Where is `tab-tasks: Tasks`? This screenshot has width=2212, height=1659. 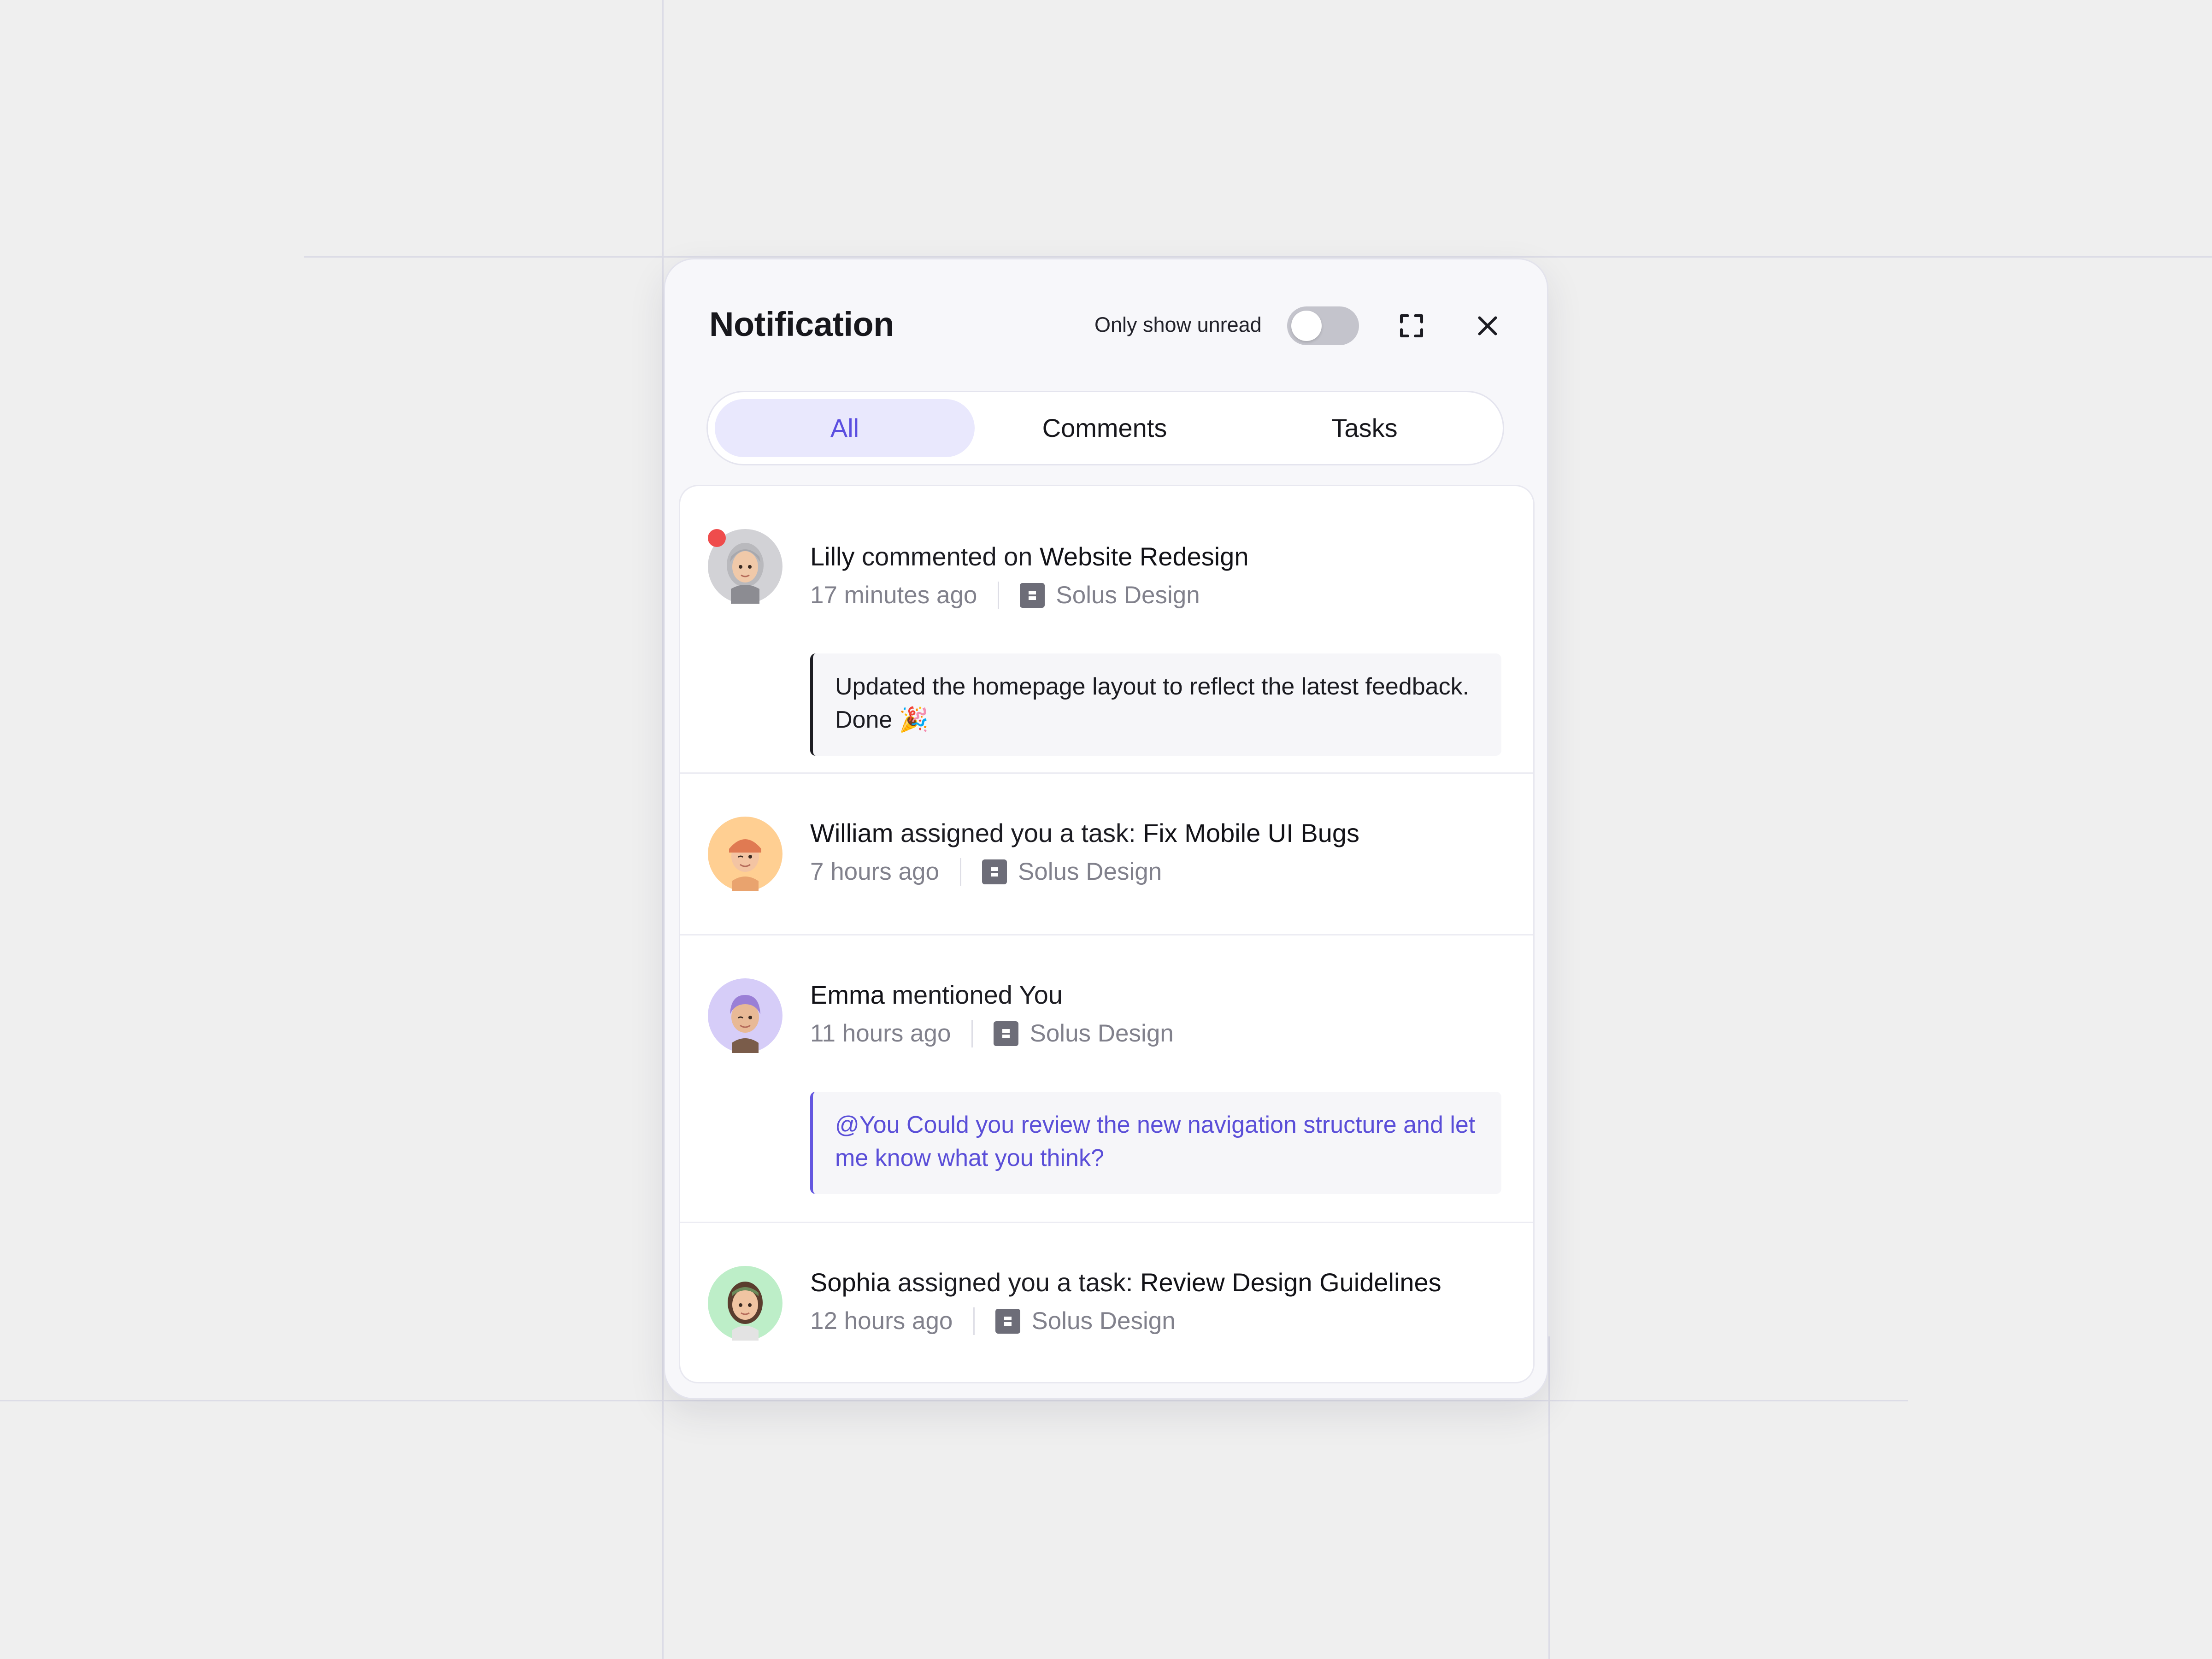 tab-tasks: Tasks is located at coordinates (1364, 428).